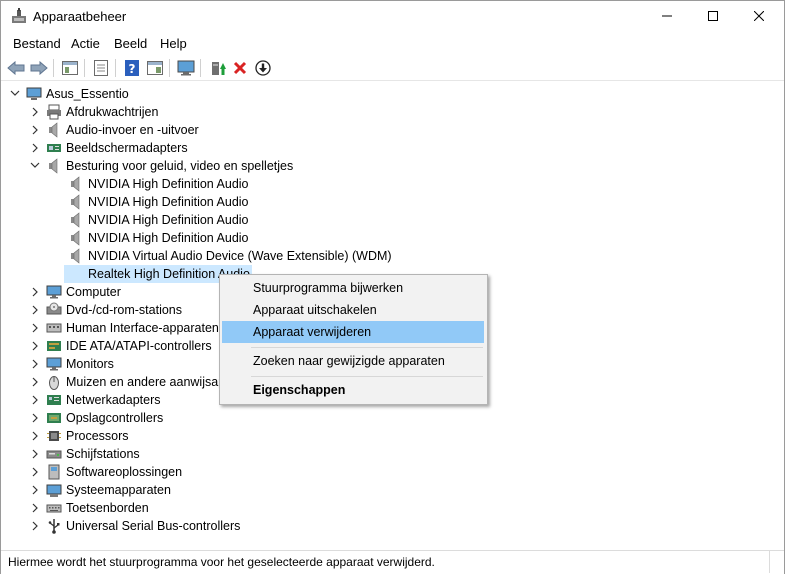 This screenshot has height=574, width=785. Describe the element at coordinates (392, 418) in the screenshot. I see `tree-category: Opslagcontrollers` at that location.